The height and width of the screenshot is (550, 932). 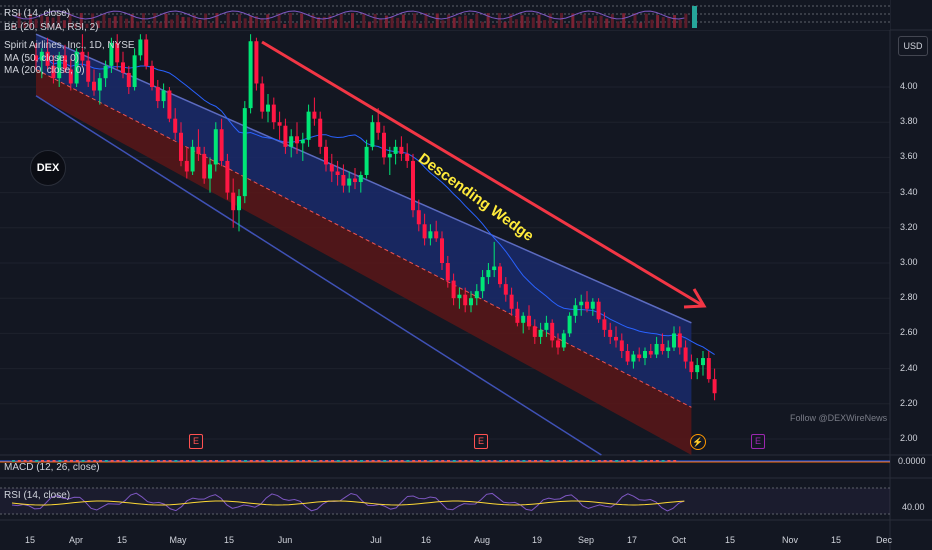 What do you see at coordinates (51, 28) in the screenshot?
I see `top-bb-legend: BB (20, SMA, RSI, 2)` at bounding box center [51, 28].